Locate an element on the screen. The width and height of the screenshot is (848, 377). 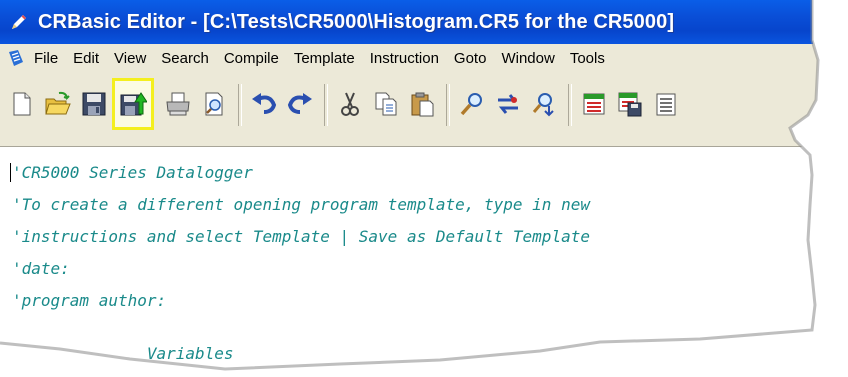
document-icon is located at coordinates (16, 58).